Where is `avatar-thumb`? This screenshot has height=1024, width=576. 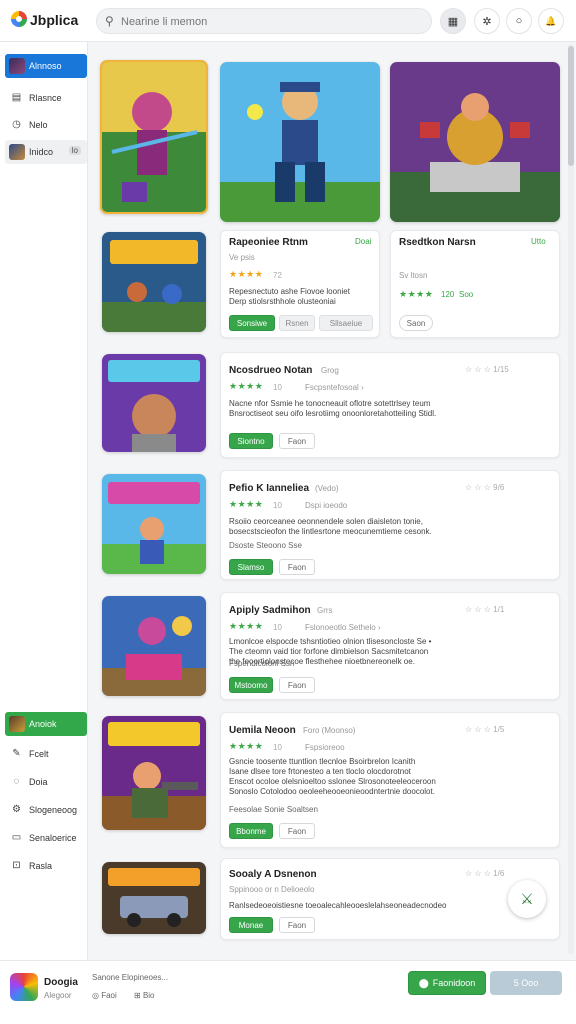
avatar-thumb is located at coordinates (17, 66).